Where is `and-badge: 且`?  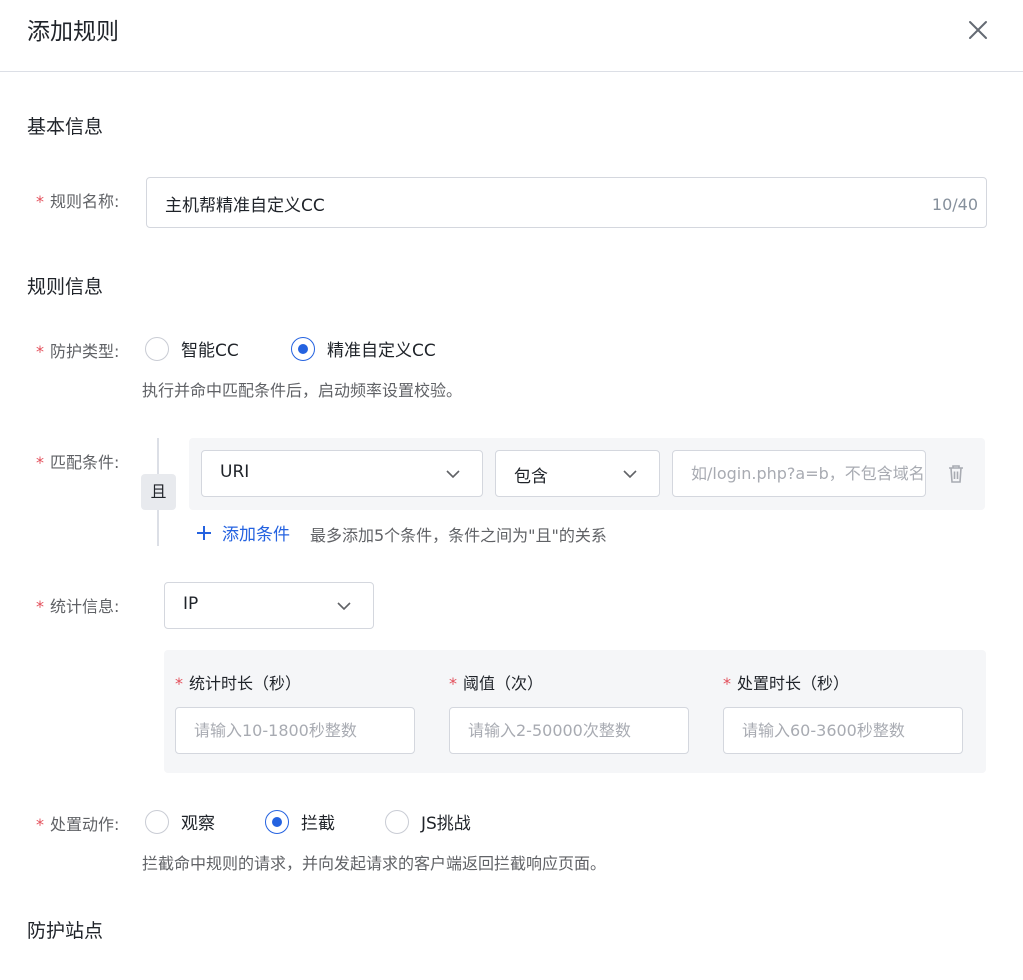 and-badge: 且 is located at coordinates (158, 492).